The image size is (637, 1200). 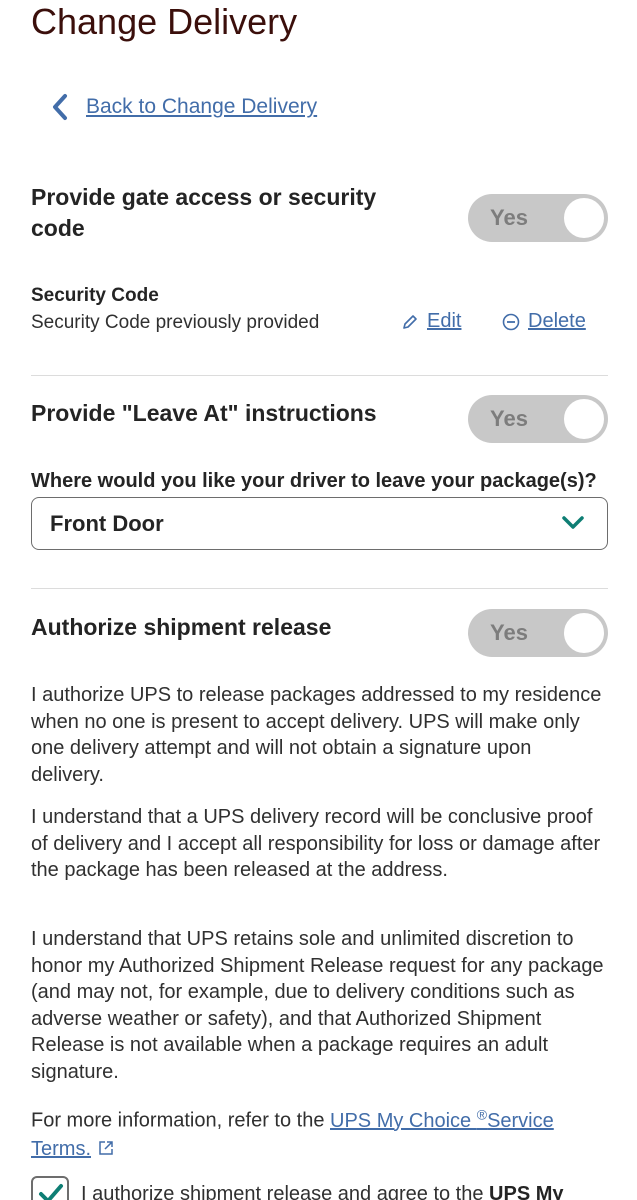 I want to click on release-toggle: Yes, so click(x=538, y=633).